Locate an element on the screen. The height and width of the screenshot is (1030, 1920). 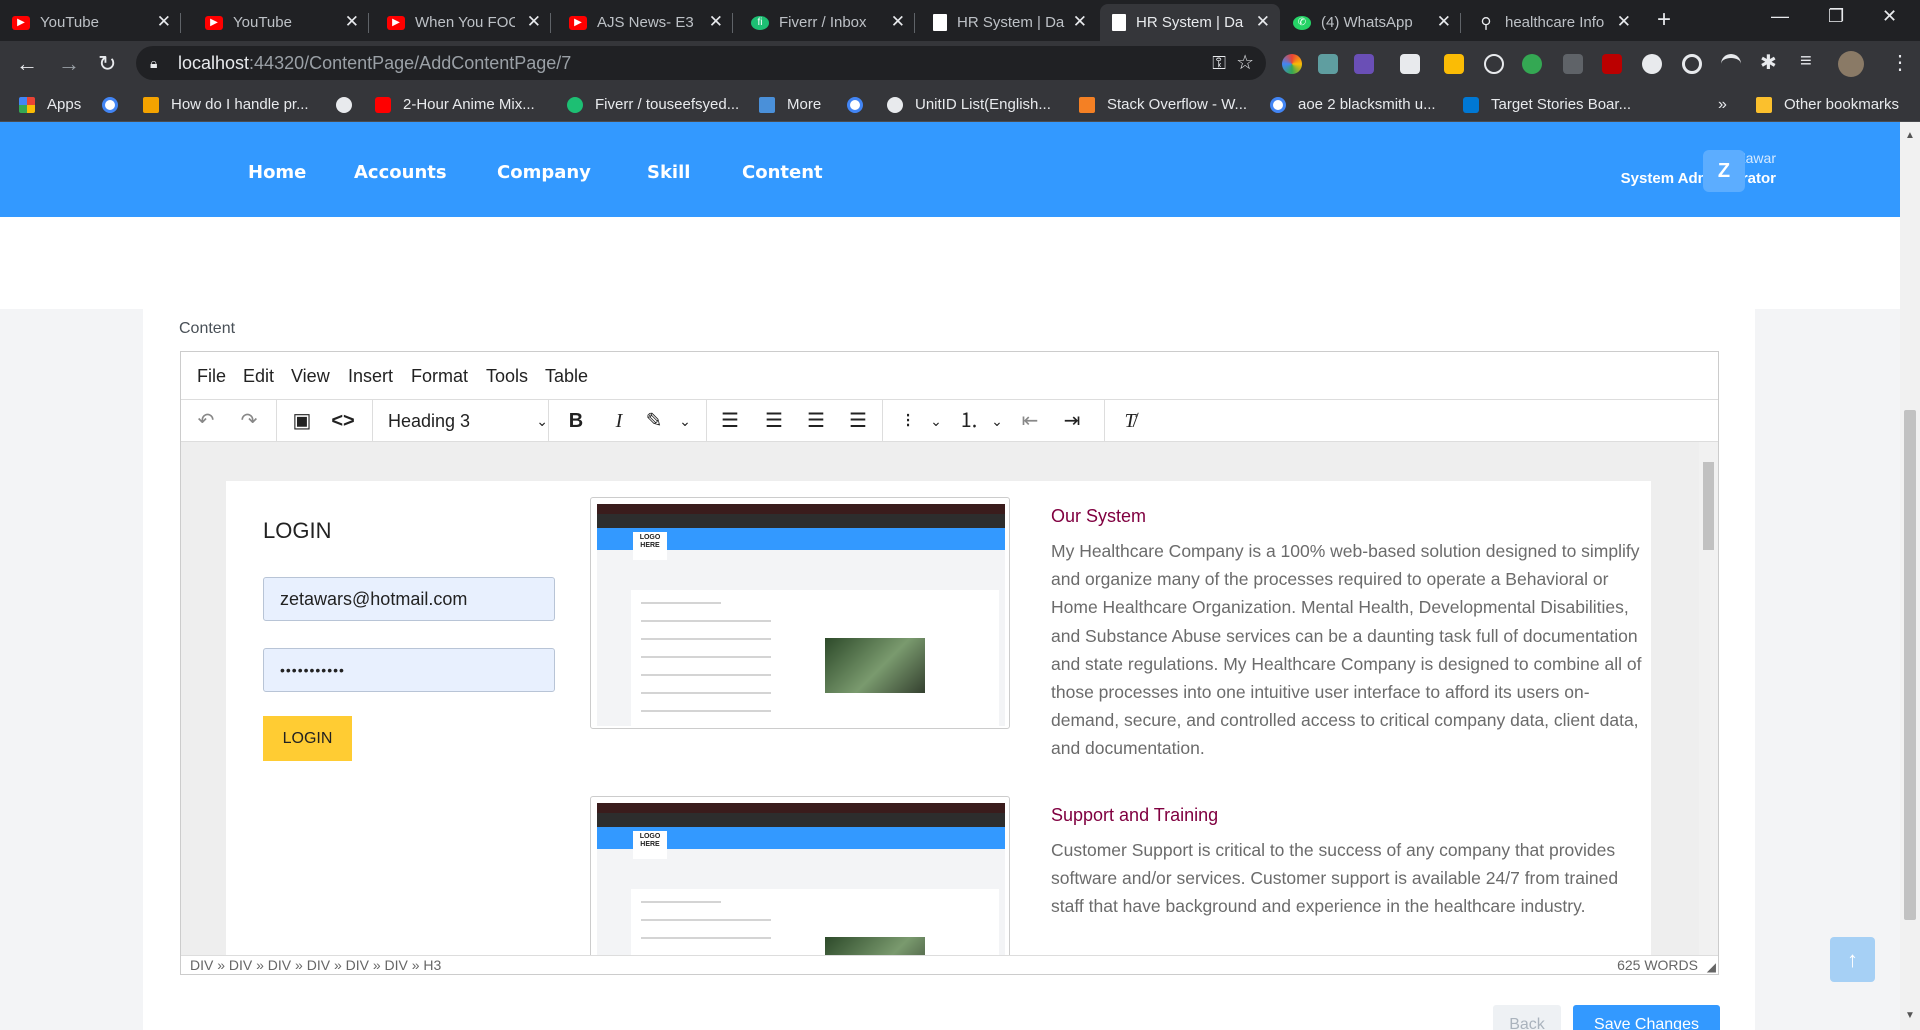
new-tab-button: + is located at coordinates (1664, 20).